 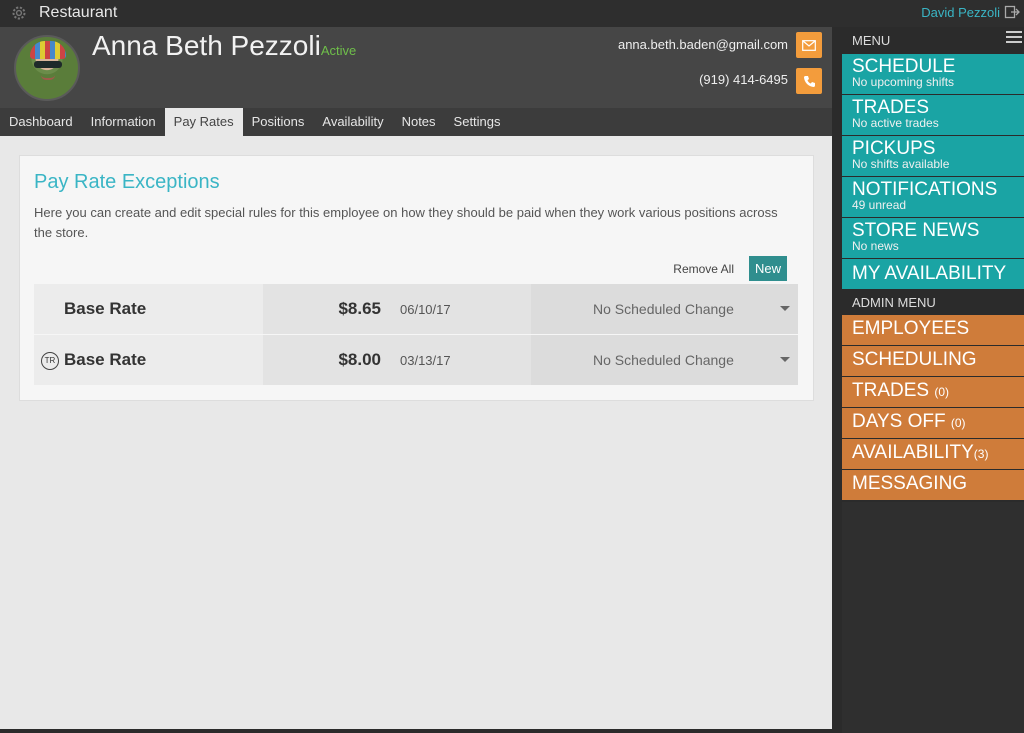 I want to click on sidebar-item-label: NOTIFICATIONS, so click(x=925, y=189).